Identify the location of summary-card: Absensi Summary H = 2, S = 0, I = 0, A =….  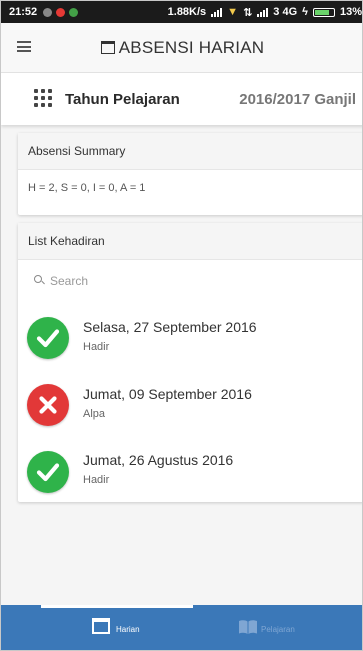
(190, 174).